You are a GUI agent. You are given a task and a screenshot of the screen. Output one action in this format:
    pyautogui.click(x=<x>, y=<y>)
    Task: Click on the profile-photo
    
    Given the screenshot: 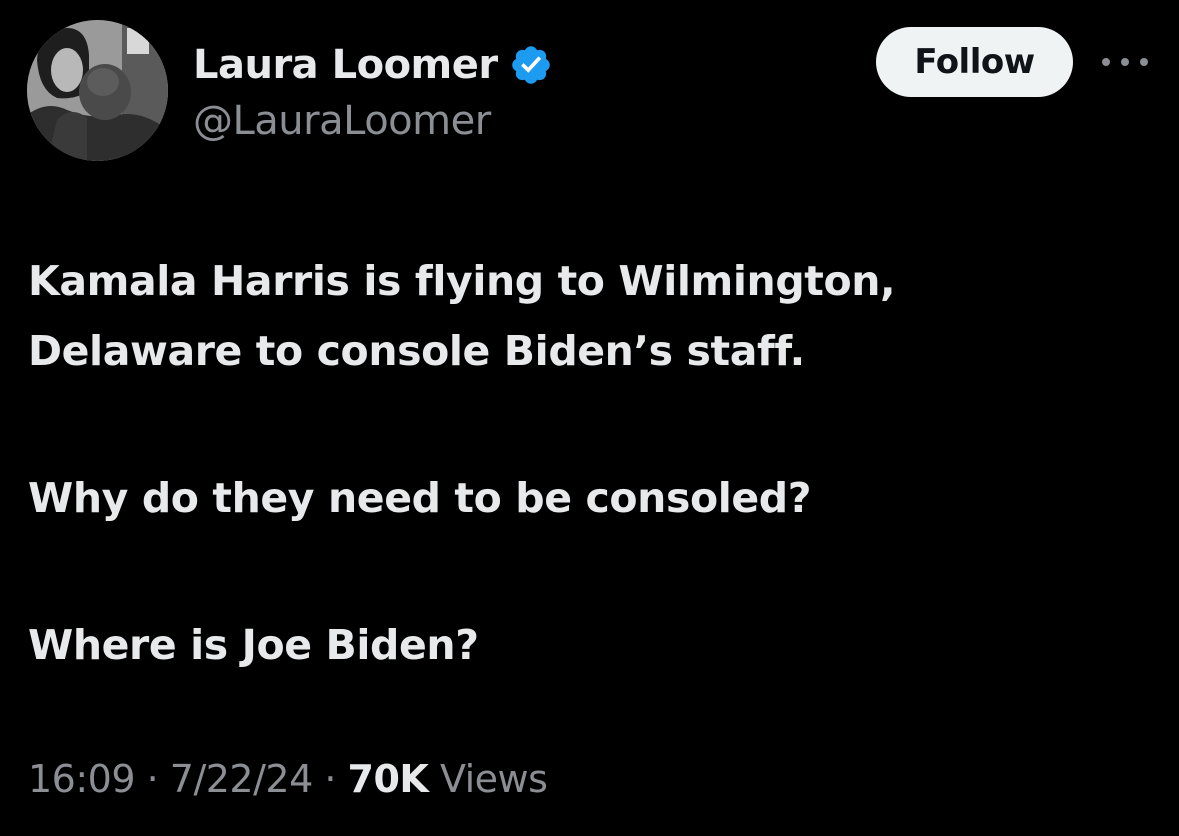 What is the action you would take?
    pyautogui.click(x=97, y=90)
    